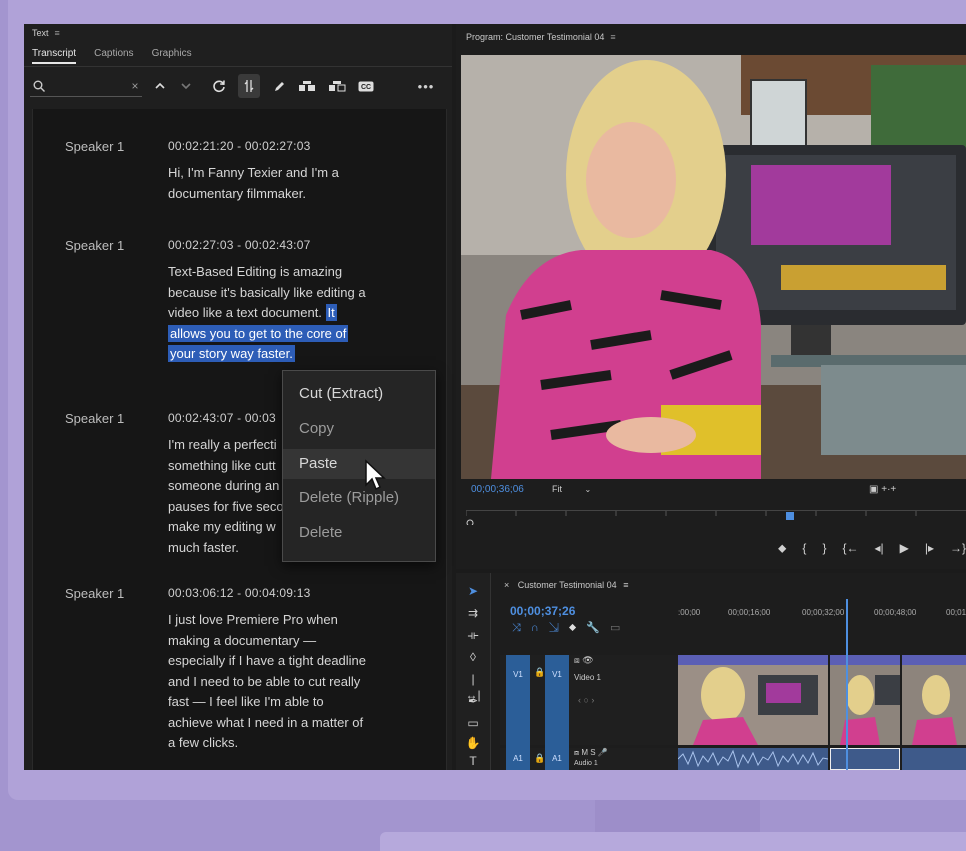 This screenshot has width=966, height=851. What do you see at coordinates (749, 612) in the screenshot?
I see `ruler-label: 00;00;16;00` at bounding box center [749, 612].